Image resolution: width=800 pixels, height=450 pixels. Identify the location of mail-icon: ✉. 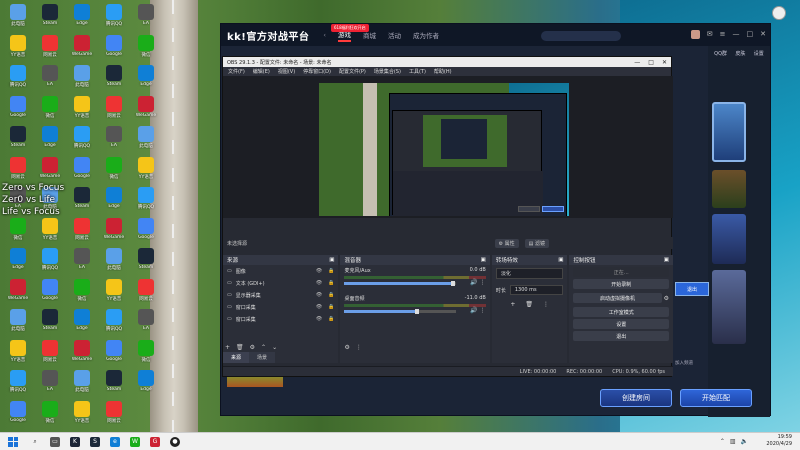
(710, 34).